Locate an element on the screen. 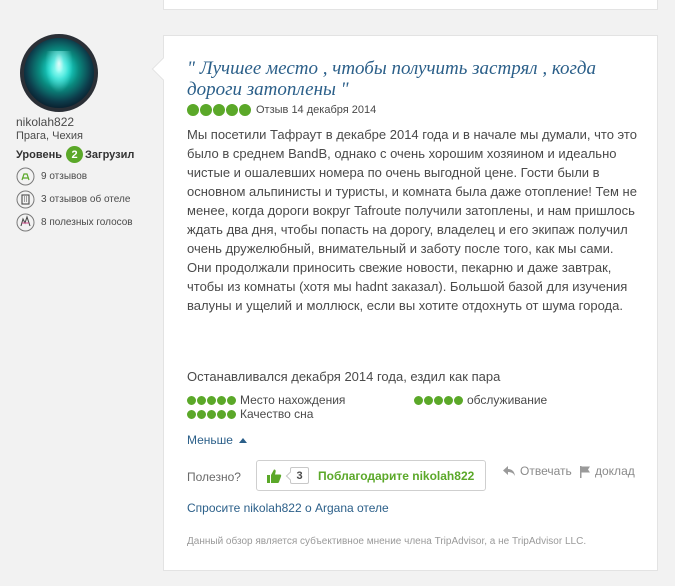 Image resolution: width=675 pixels, height=586 pixels. review-rating-line: Отзыв 14 декабря 2014 is located at coordinates (281, 110).